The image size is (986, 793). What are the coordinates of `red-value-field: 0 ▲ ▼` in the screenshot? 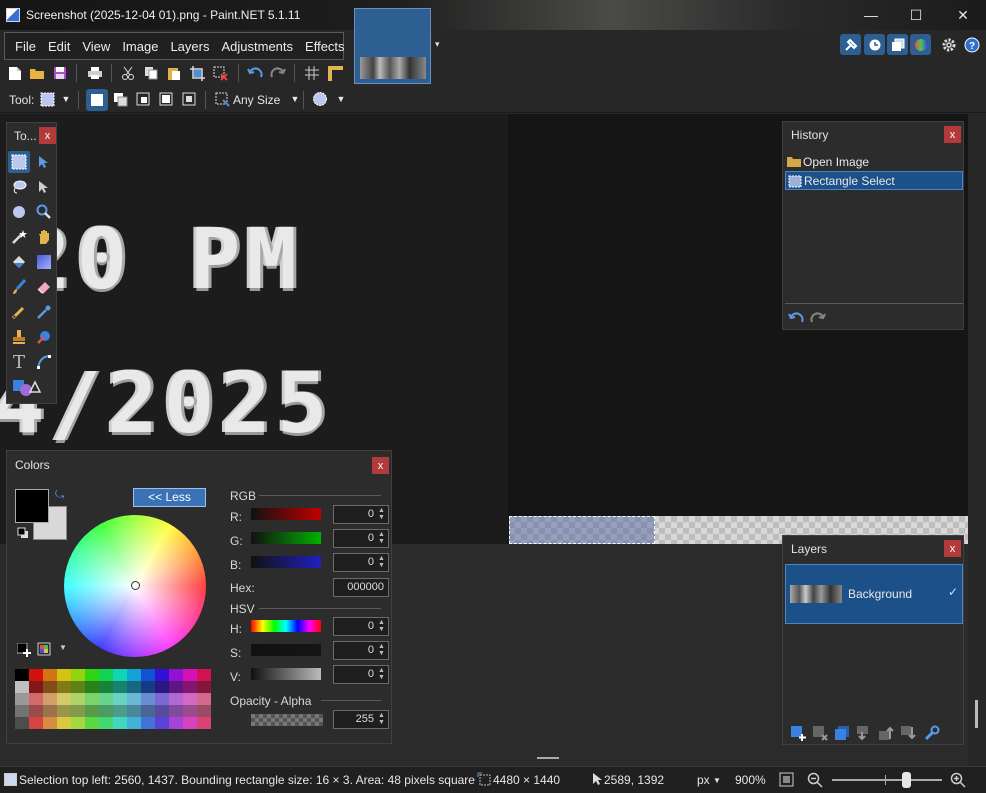 It's located at (361, 514).